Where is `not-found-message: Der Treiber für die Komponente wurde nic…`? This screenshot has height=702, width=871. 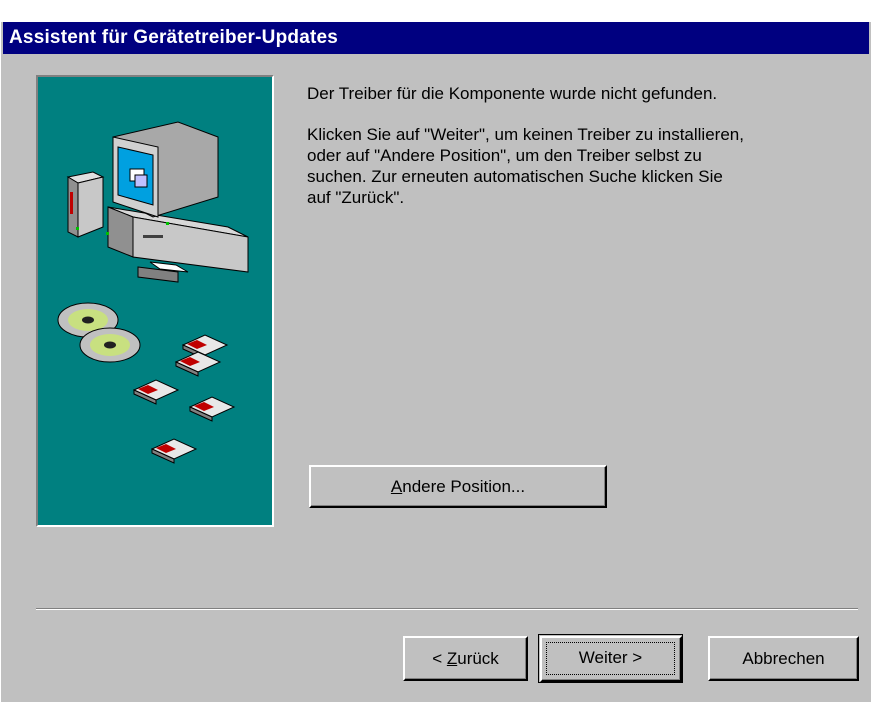
not-found-message: Der Treiber für die Komponente wurde nic… is located at coordinates (512, 93).